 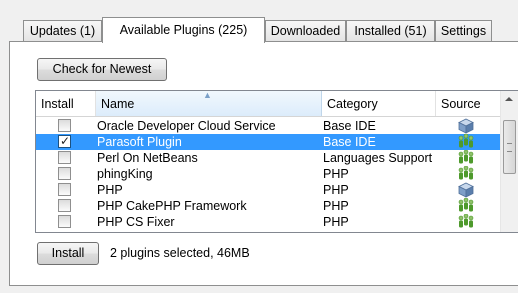 What do you see at coordinates (379, 103) in the screenshot?
I see `column-header-category: Category` at bounding box center [379, 103].